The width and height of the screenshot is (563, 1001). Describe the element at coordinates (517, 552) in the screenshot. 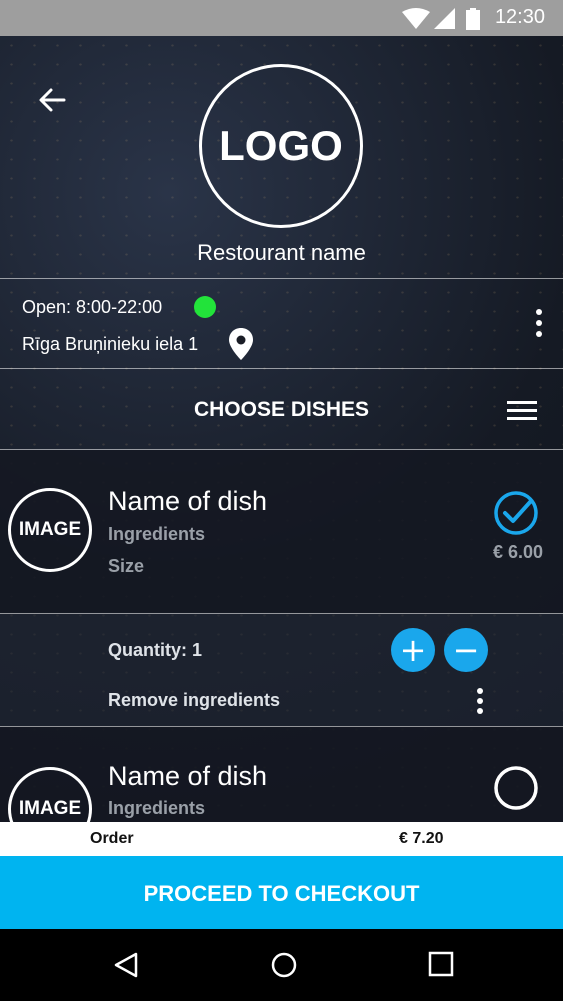

I see `dish-price: € 6.00` at that location.